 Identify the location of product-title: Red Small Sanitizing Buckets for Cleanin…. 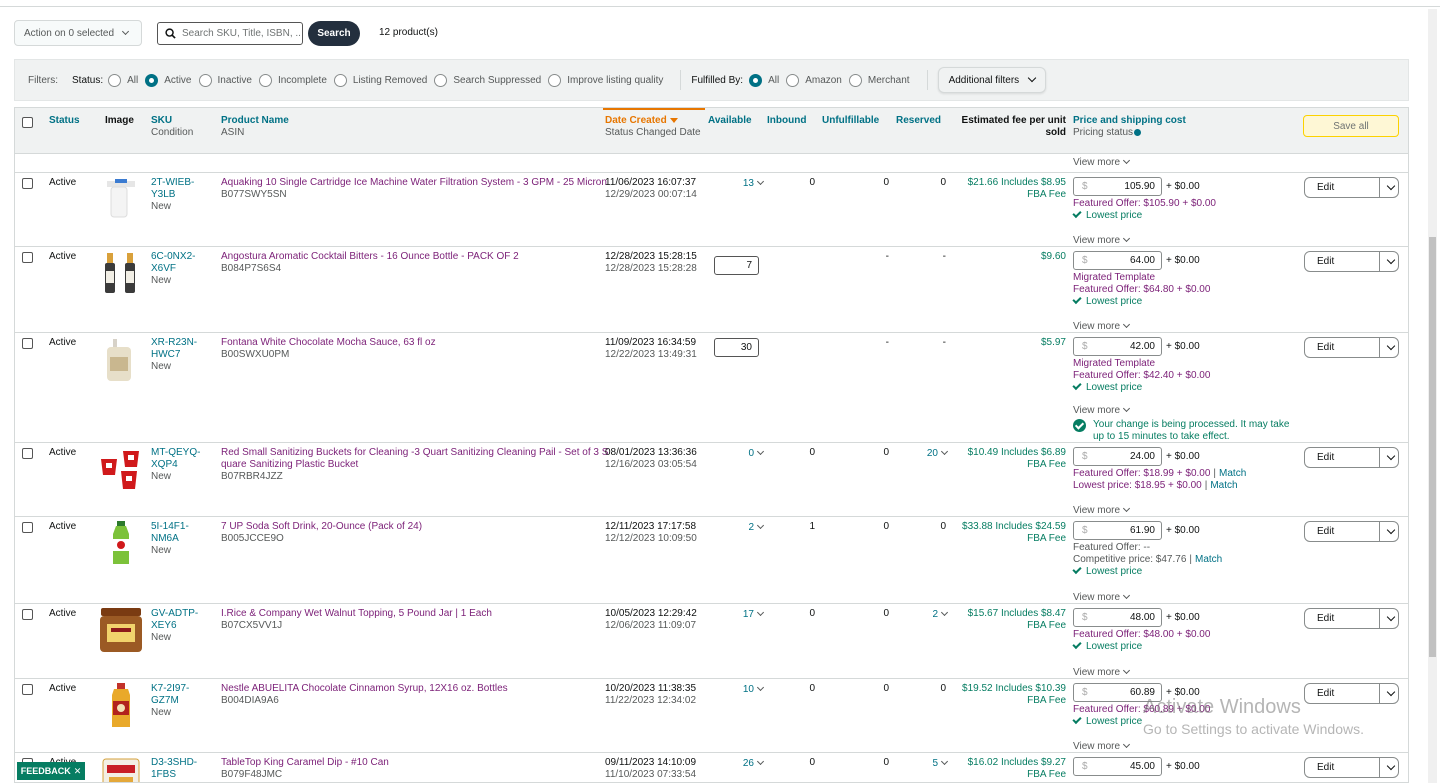
(414, 453).